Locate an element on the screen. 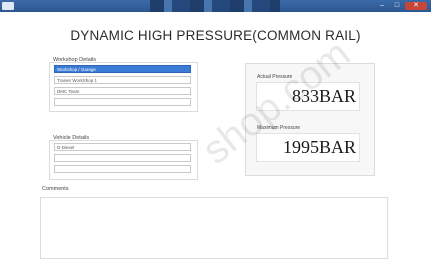 This screenshot has width=431, height=259. maximize-icon: □ is located at coordinates (397, 6).